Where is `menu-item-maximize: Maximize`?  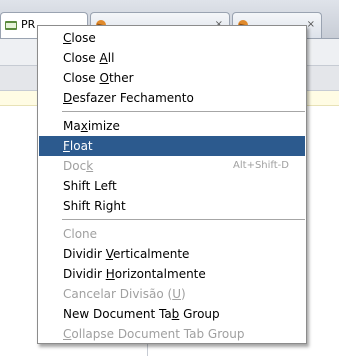 menu-item-maximize: Maximize is located at coordinates (172, 126).